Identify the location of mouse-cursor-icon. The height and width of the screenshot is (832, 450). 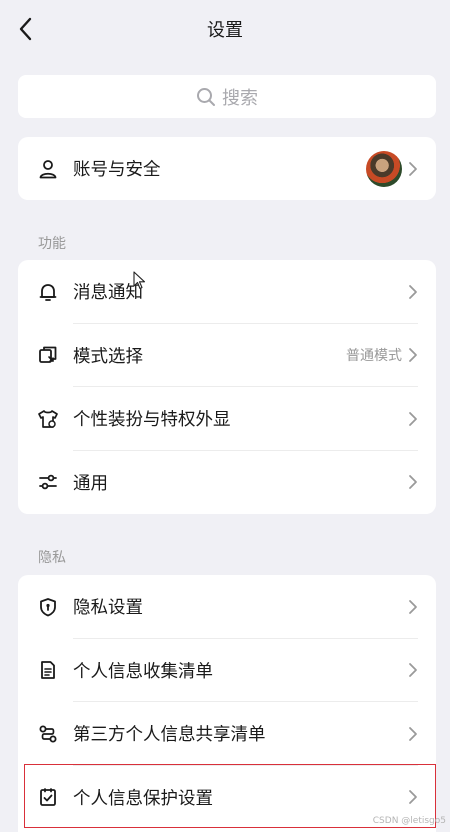
(139, 280).